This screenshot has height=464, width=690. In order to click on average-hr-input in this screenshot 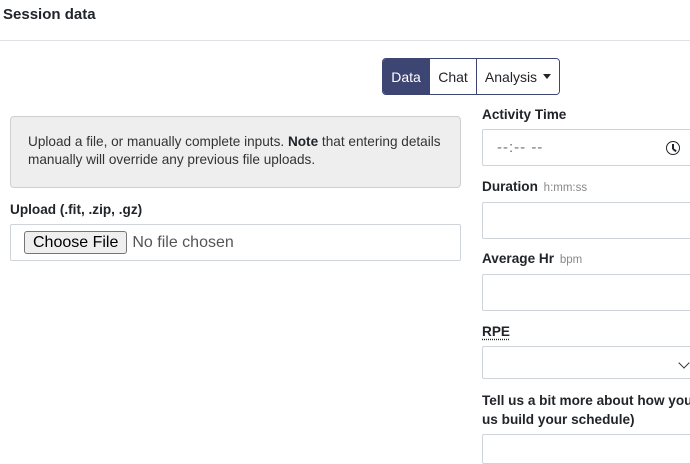, I will do `click(586, 292)`.